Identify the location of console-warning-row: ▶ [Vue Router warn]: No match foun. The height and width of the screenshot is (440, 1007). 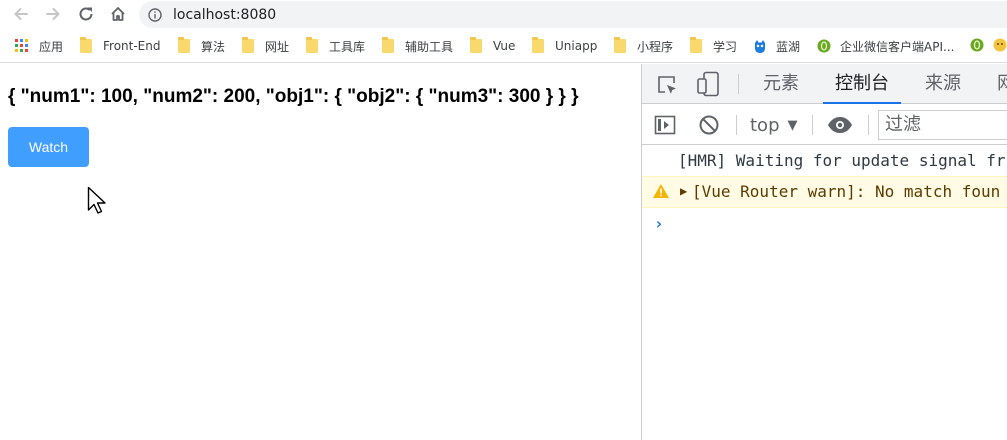
(824, 192).